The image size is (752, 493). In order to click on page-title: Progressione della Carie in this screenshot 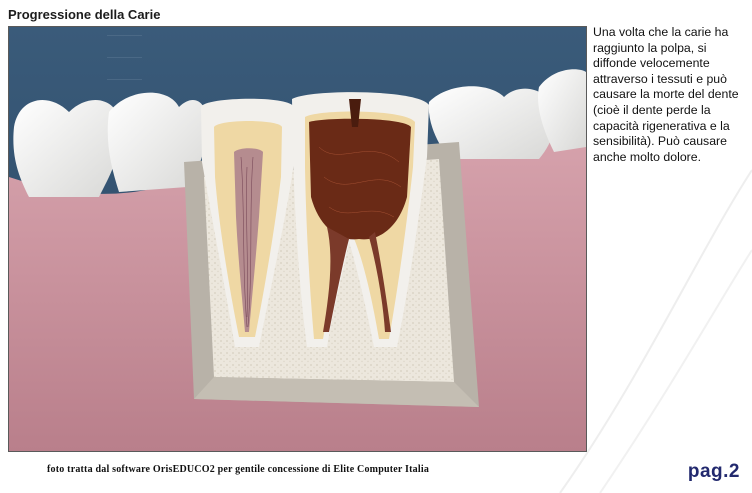, I will do `click(84, 14)`.